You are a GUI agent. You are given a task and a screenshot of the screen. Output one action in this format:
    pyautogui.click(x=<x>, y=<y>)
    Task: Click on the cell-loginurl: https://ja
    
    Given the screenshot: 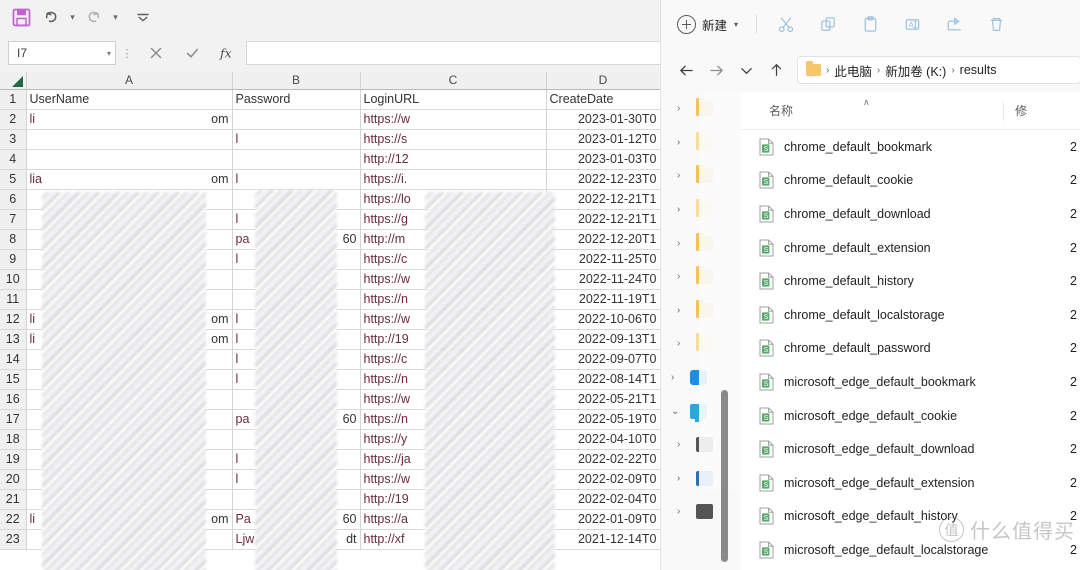 What is the action you would take?
    pyautogui.click(x=453, y=459)
    